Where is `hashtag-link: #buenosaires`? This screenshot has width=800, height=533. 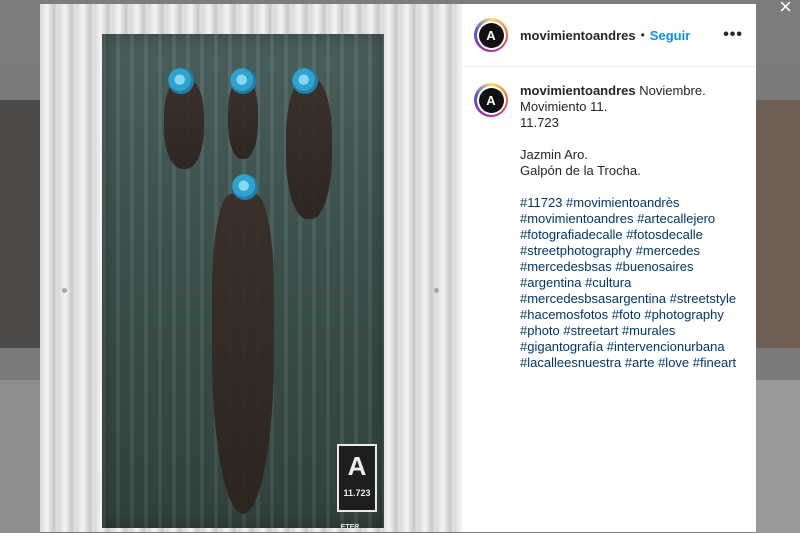
hashtag-link: #buenosaires is located at coordinates (654, 266).